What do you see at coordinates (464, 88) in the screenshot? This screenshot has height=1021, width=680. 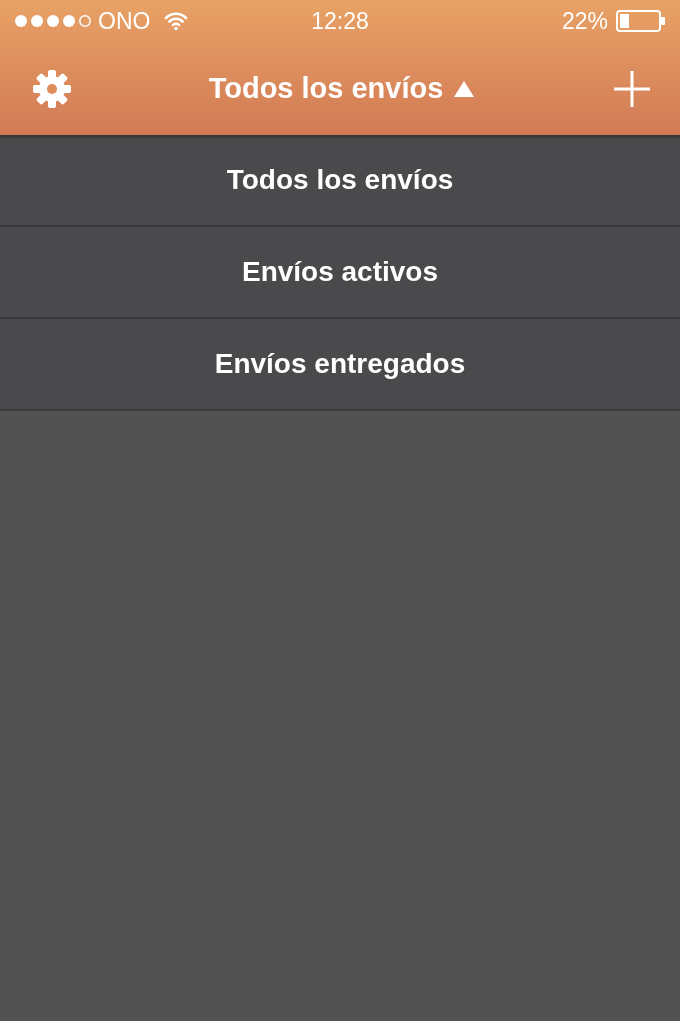 I see `caret-icon` at bounding box center [464, 88].